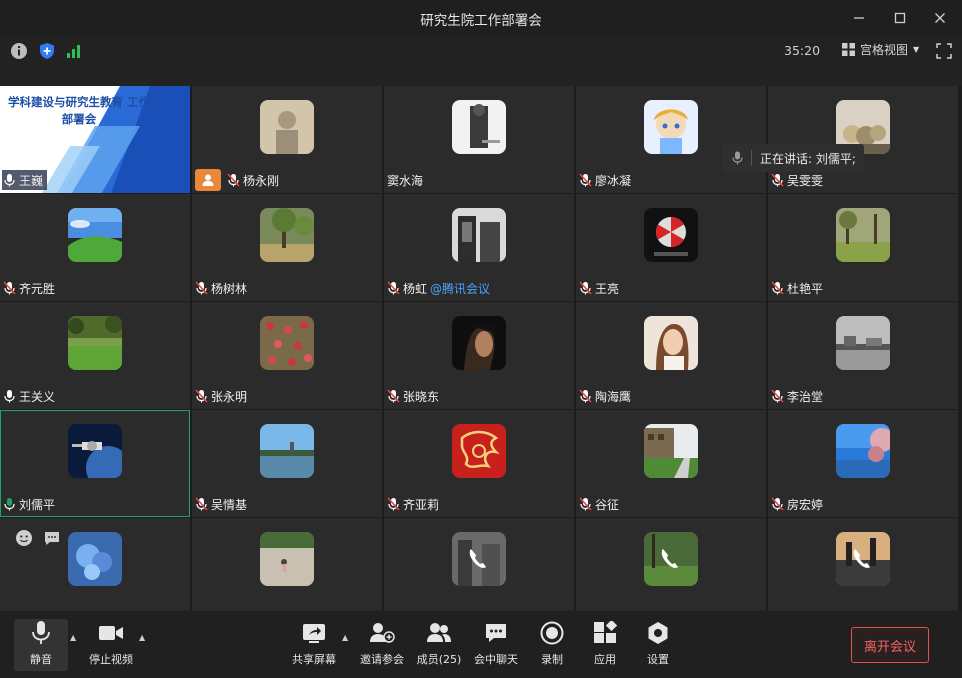 Image resolution: width=962 pixels, height=678 pixels. What do you see at coordinates (439, 659) in the screenshot?
I see `members-label: 成员(25)` at bounding box center [439, 659].